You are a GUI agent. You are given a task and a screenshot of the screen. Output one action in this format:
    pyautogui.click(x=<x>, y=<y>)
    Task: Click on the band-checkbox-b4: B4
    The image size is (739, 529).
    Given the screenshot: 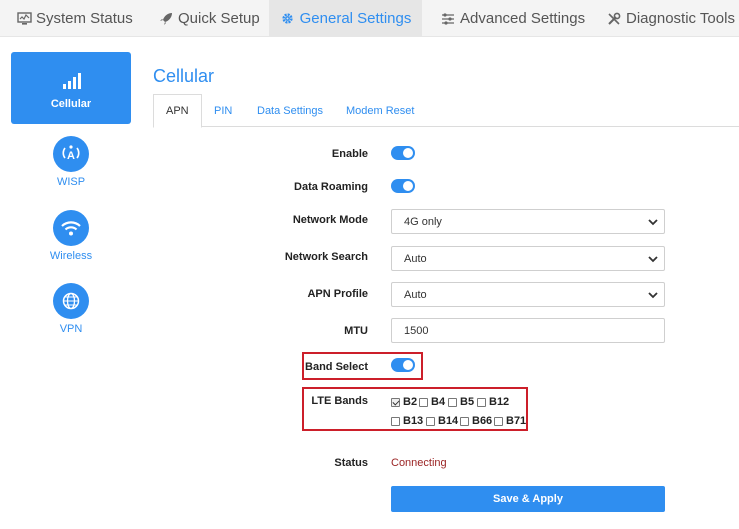 What is the action you would take?
    pyautogui.click(x=432, y=402)
    